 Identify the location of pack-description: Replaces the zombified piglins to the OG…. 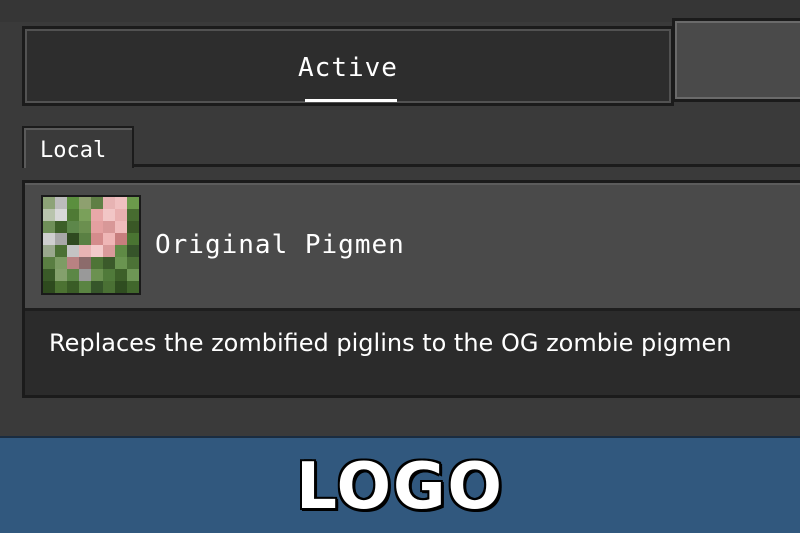
(390, 343).